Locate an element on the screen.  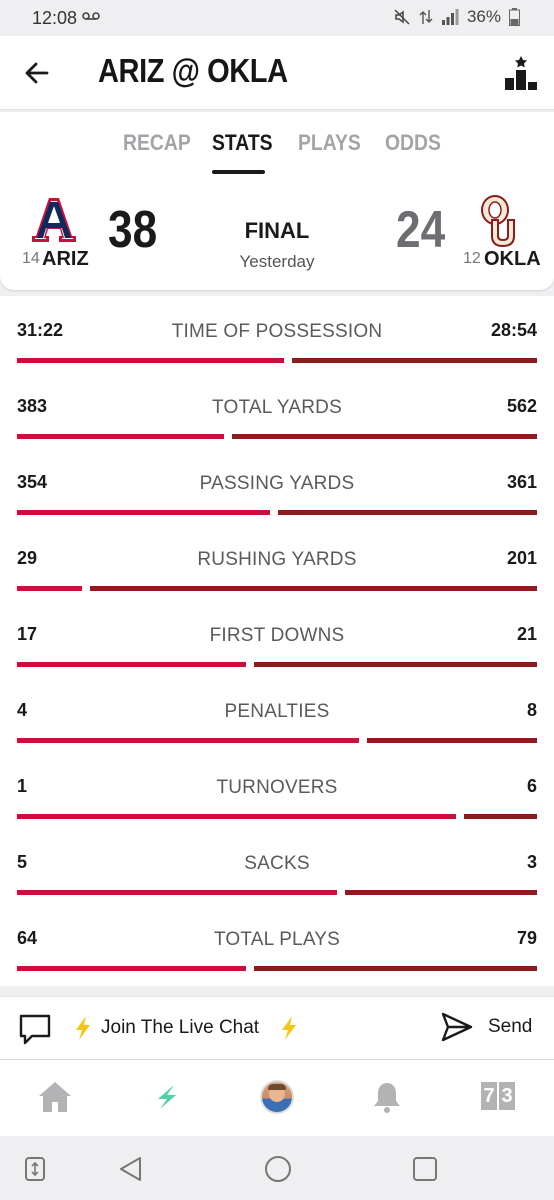
oklahoma-logo is located at coordinates (500, 221).